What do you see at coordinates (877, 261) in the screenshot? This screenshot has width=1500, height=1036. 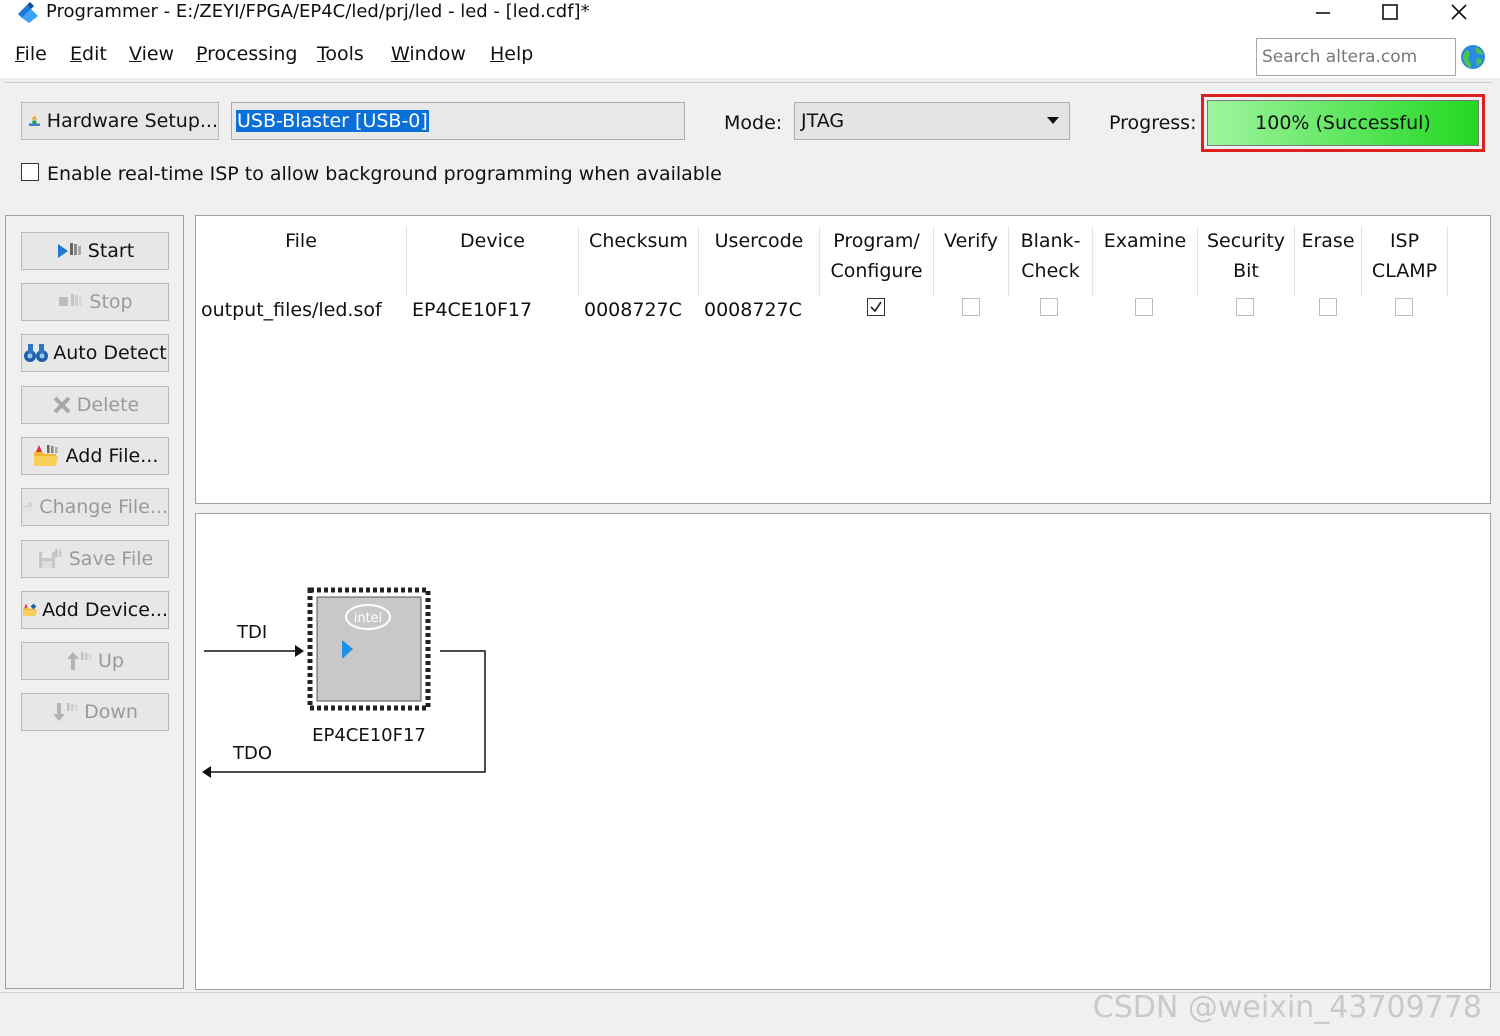 I see `column-header-program-configure: Program/Configure` at bounding box center [877, 261].